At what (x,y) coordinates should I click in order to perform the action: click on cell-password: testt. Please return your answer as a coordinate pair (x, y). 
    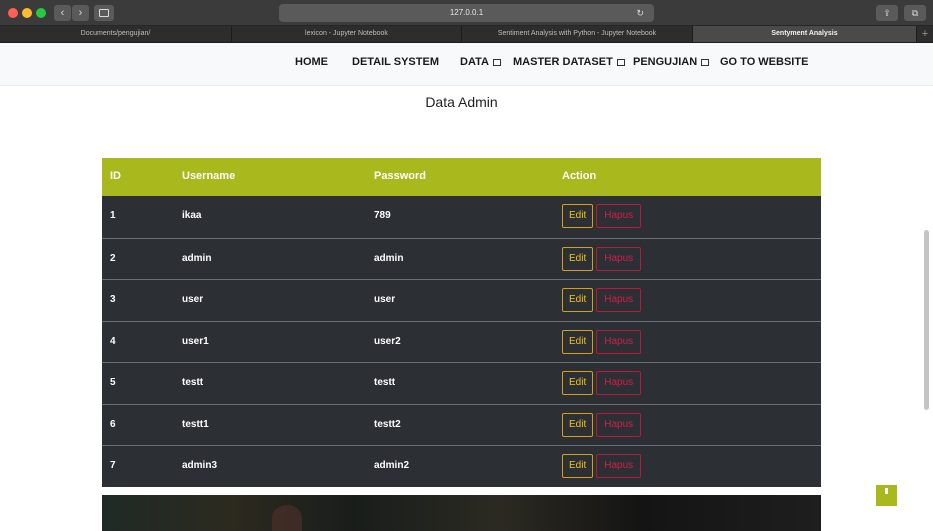
    Looking at the image, I should click on (385, 382).